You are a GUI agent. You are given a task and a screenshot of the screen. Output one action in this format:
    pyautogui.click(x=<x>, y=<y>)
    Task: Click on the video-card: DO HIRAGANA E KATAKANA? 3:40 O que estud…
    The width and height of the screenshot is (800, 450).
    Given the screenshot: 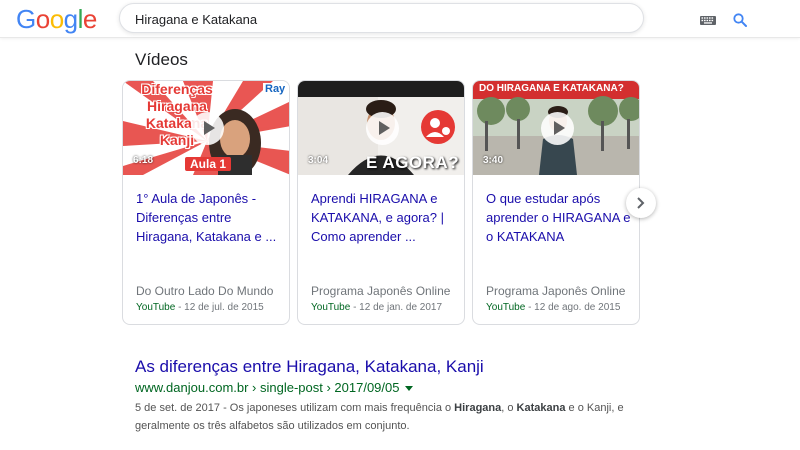 What is the action you would take?
    pyautogui.click(x=556, y=202)
    